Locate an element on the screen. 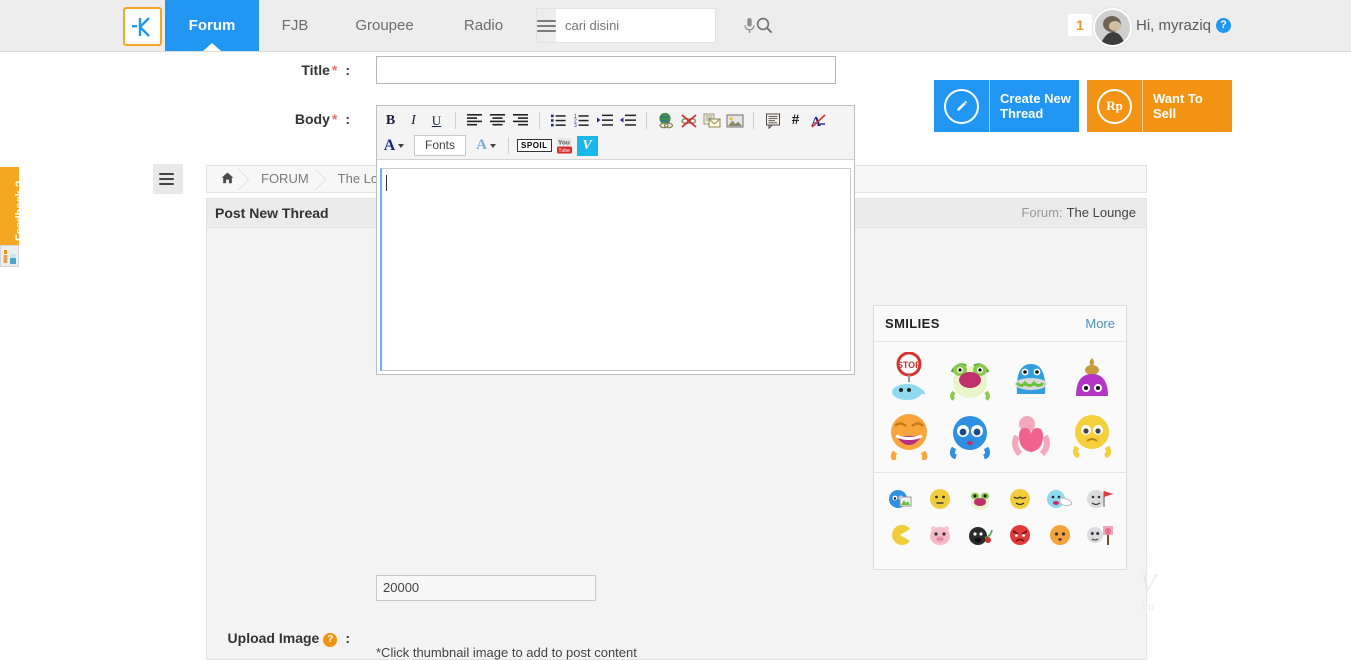  font-color-icon: A is located at coordinates (394, 145).